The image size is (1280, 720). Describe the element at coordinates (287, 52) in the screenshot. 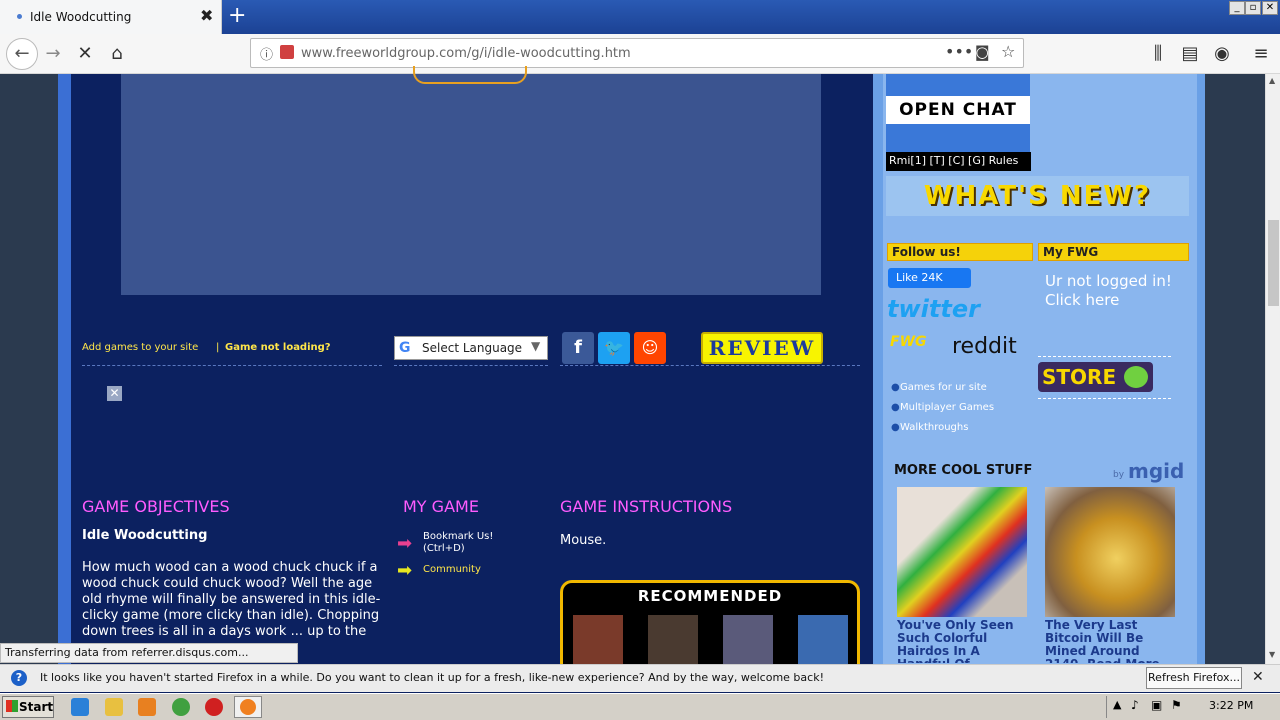

I see `site-icon` at that location.